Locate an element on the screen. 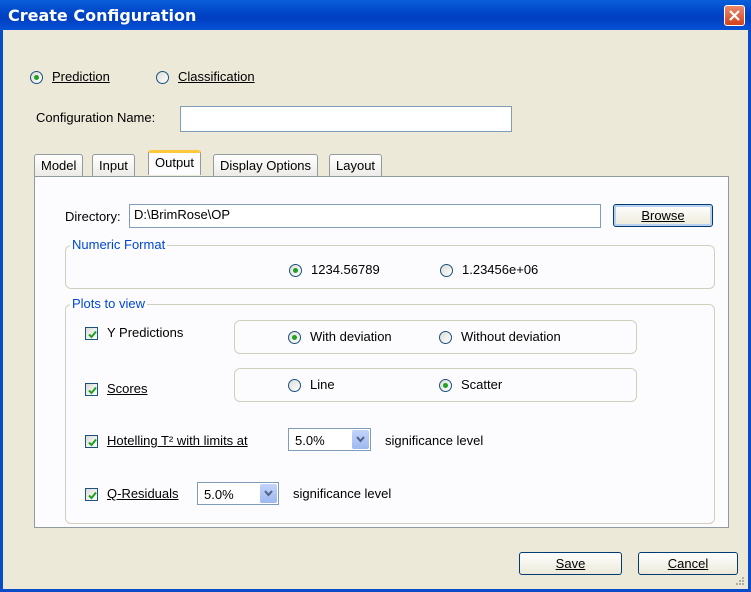  hotelling-level-select: 5.0% is located at coordinates (329, 439).